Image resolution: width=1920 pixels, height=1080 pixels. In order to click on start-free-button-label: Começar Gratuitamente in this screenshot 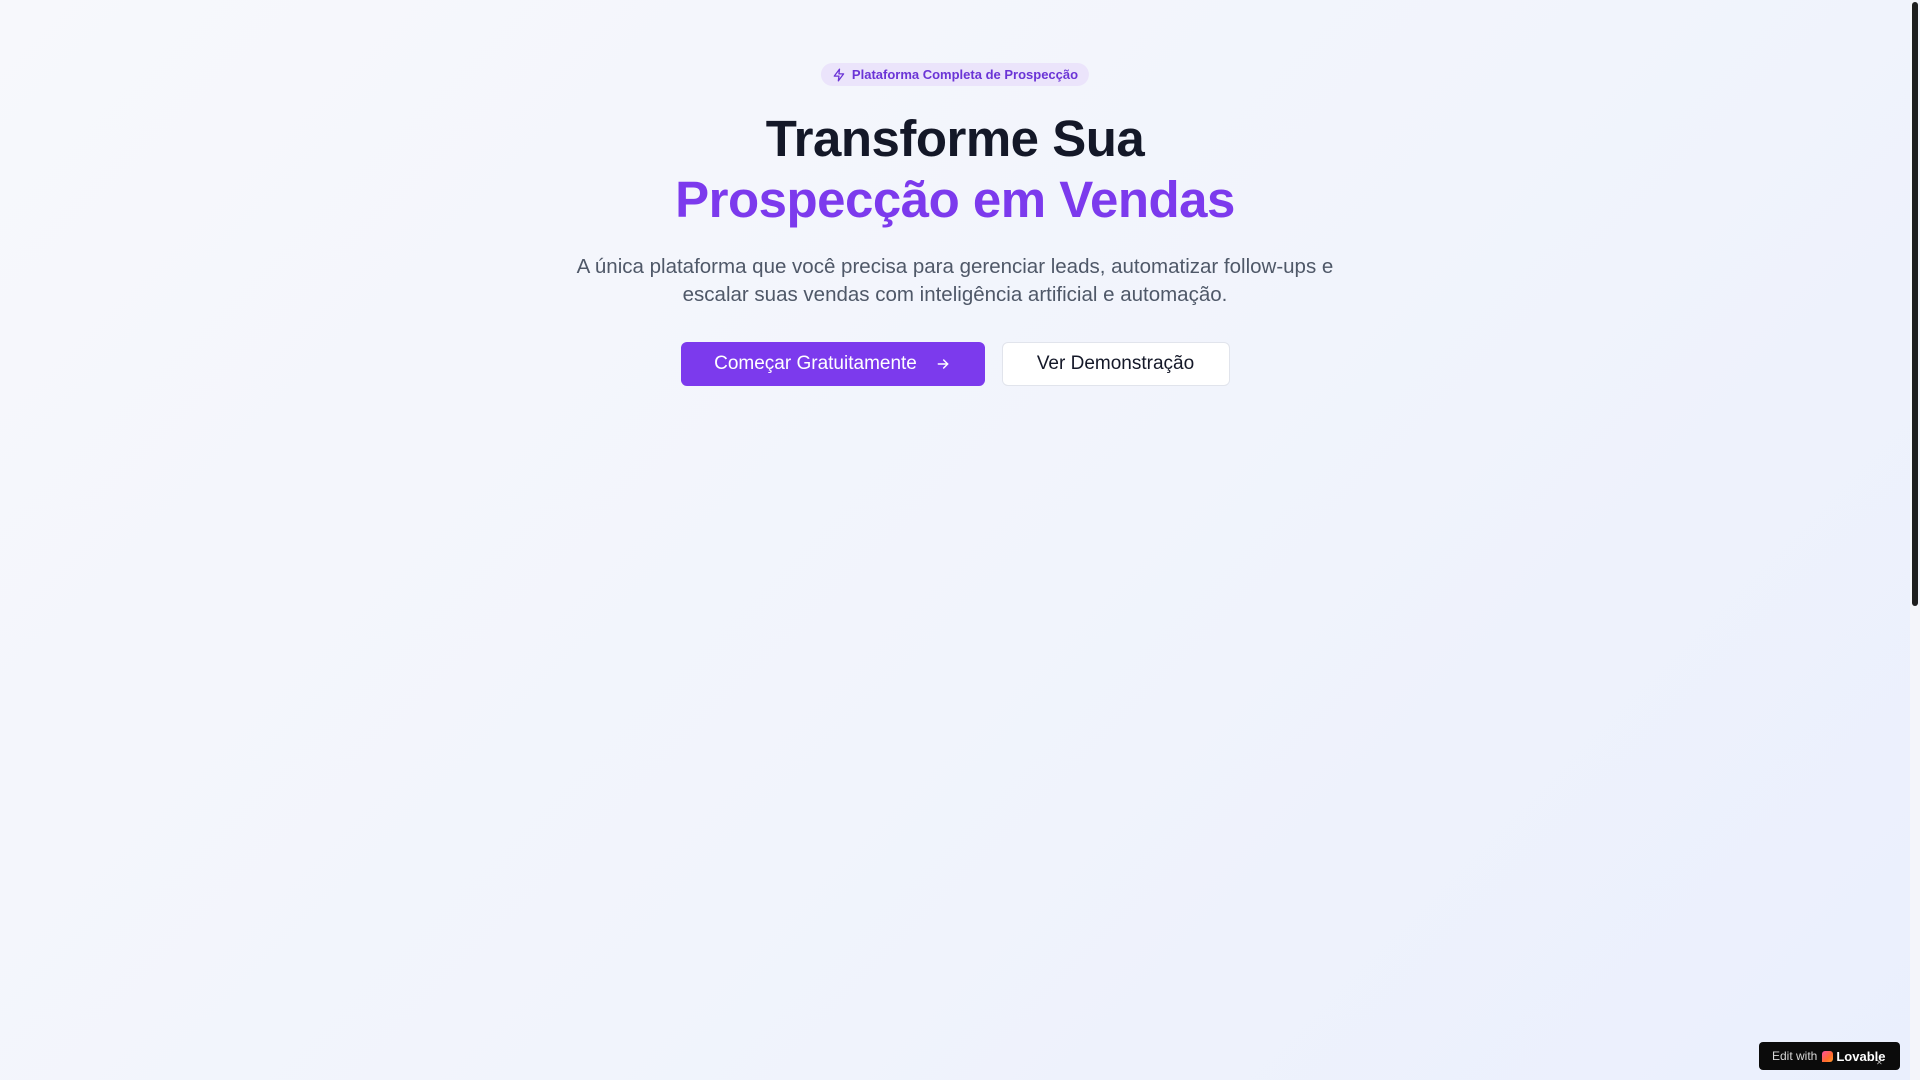, I will do `click(815, 363)`.